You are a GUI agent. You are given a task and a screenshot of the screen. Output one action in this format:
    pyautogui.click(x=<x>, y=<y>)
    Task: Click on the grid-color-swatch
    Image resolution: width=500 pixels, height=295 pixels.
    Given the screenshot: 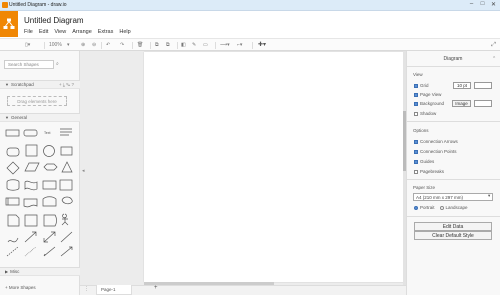 What is the action you would take?
    pyautogui.click(x=483, y=85)
    